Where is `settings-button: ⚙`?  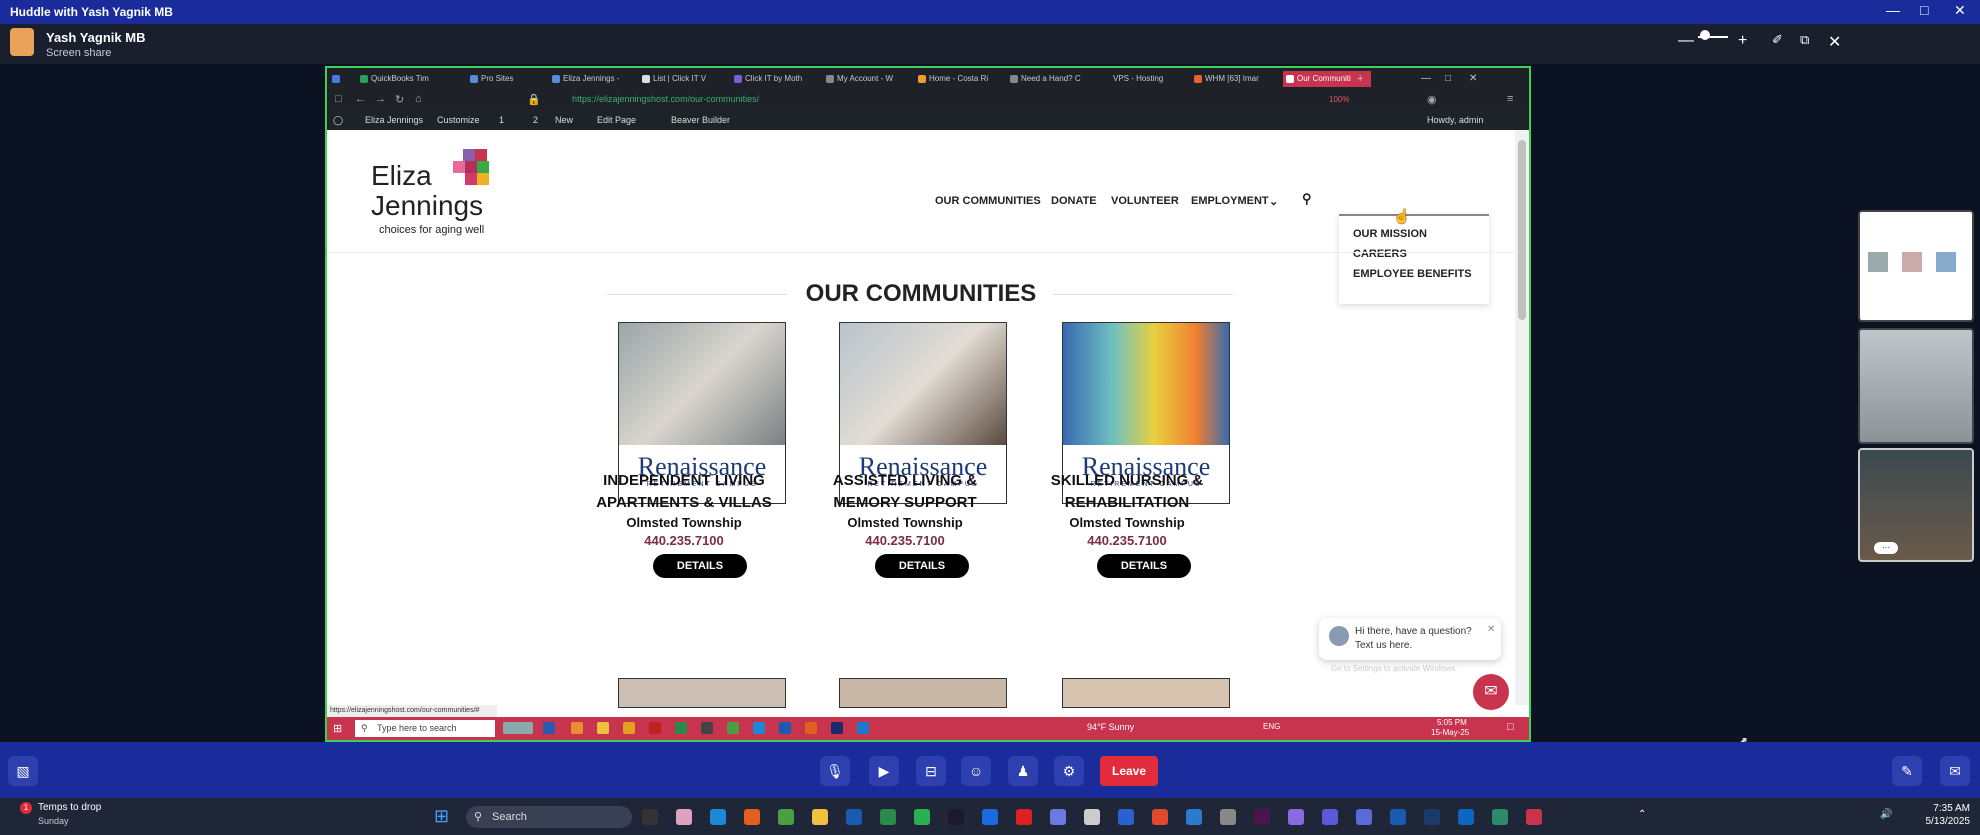
settings-button: ⚙ is located at coordinates (1069, 771).